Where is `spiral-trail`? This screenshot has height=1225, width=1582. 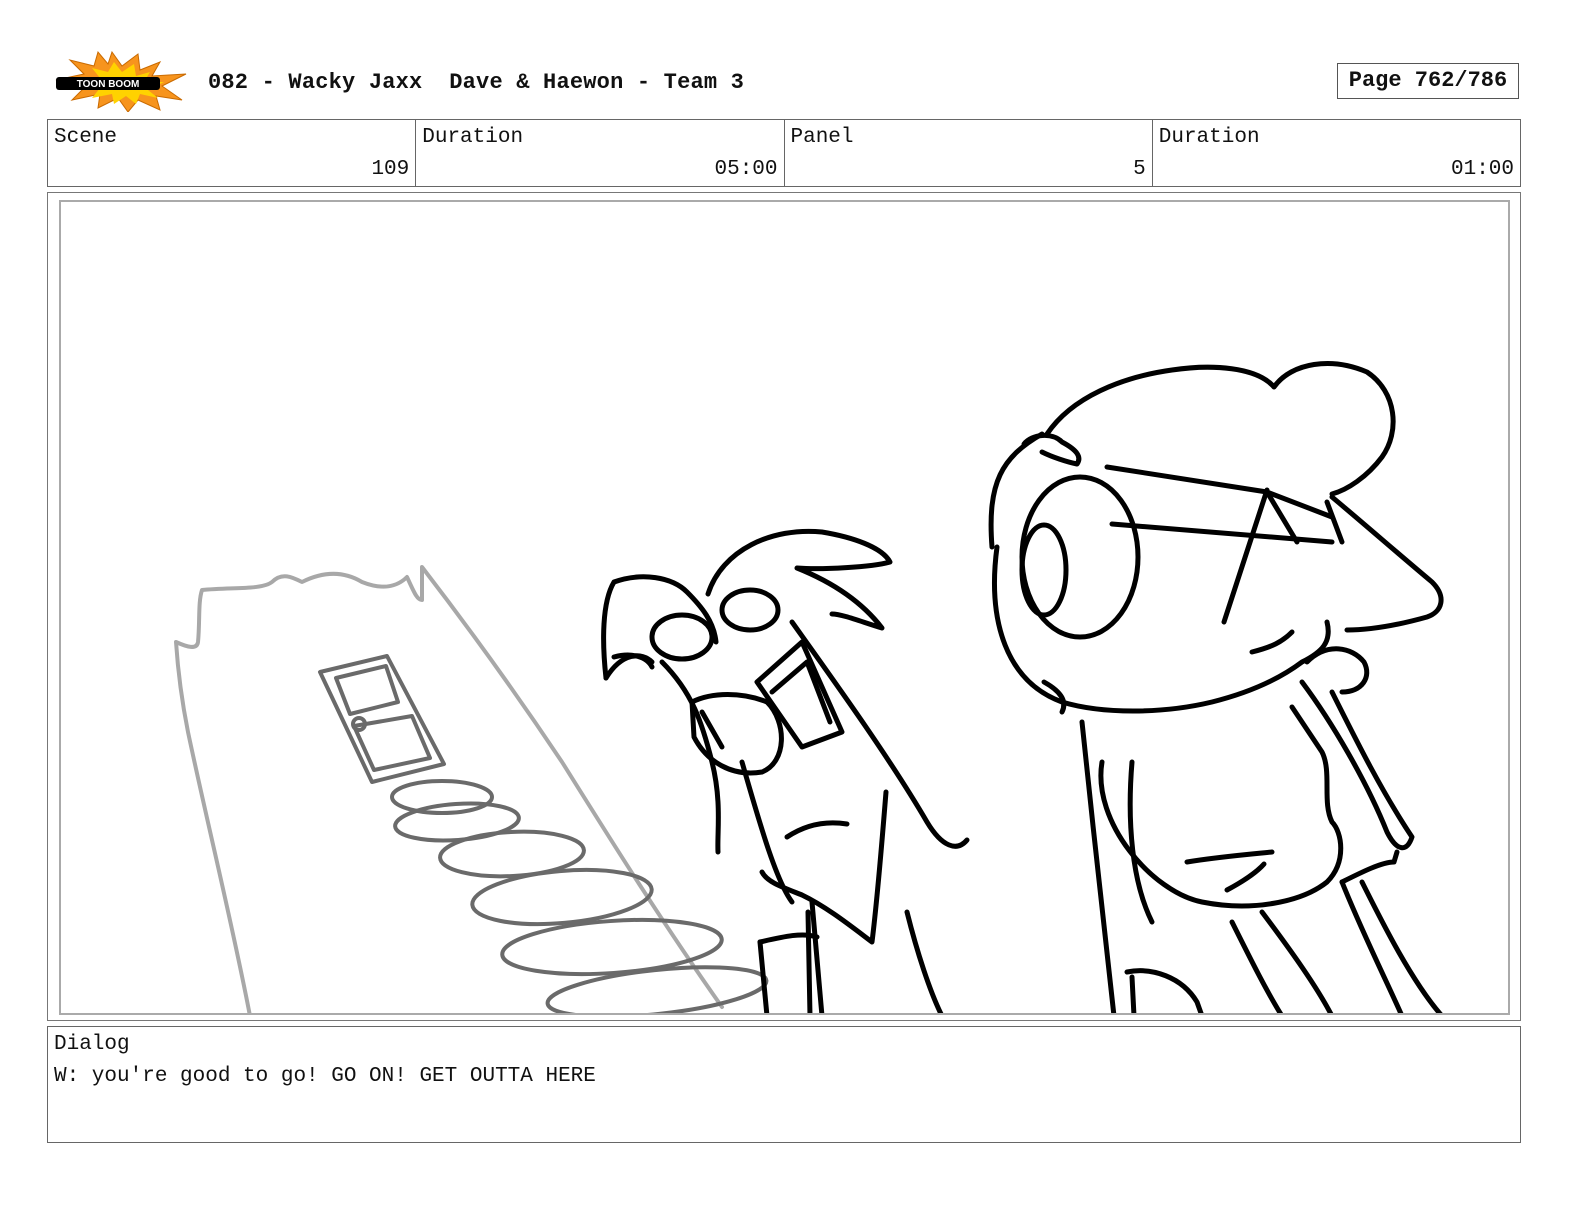 spiral-trail is located at coordinates (579, 896).